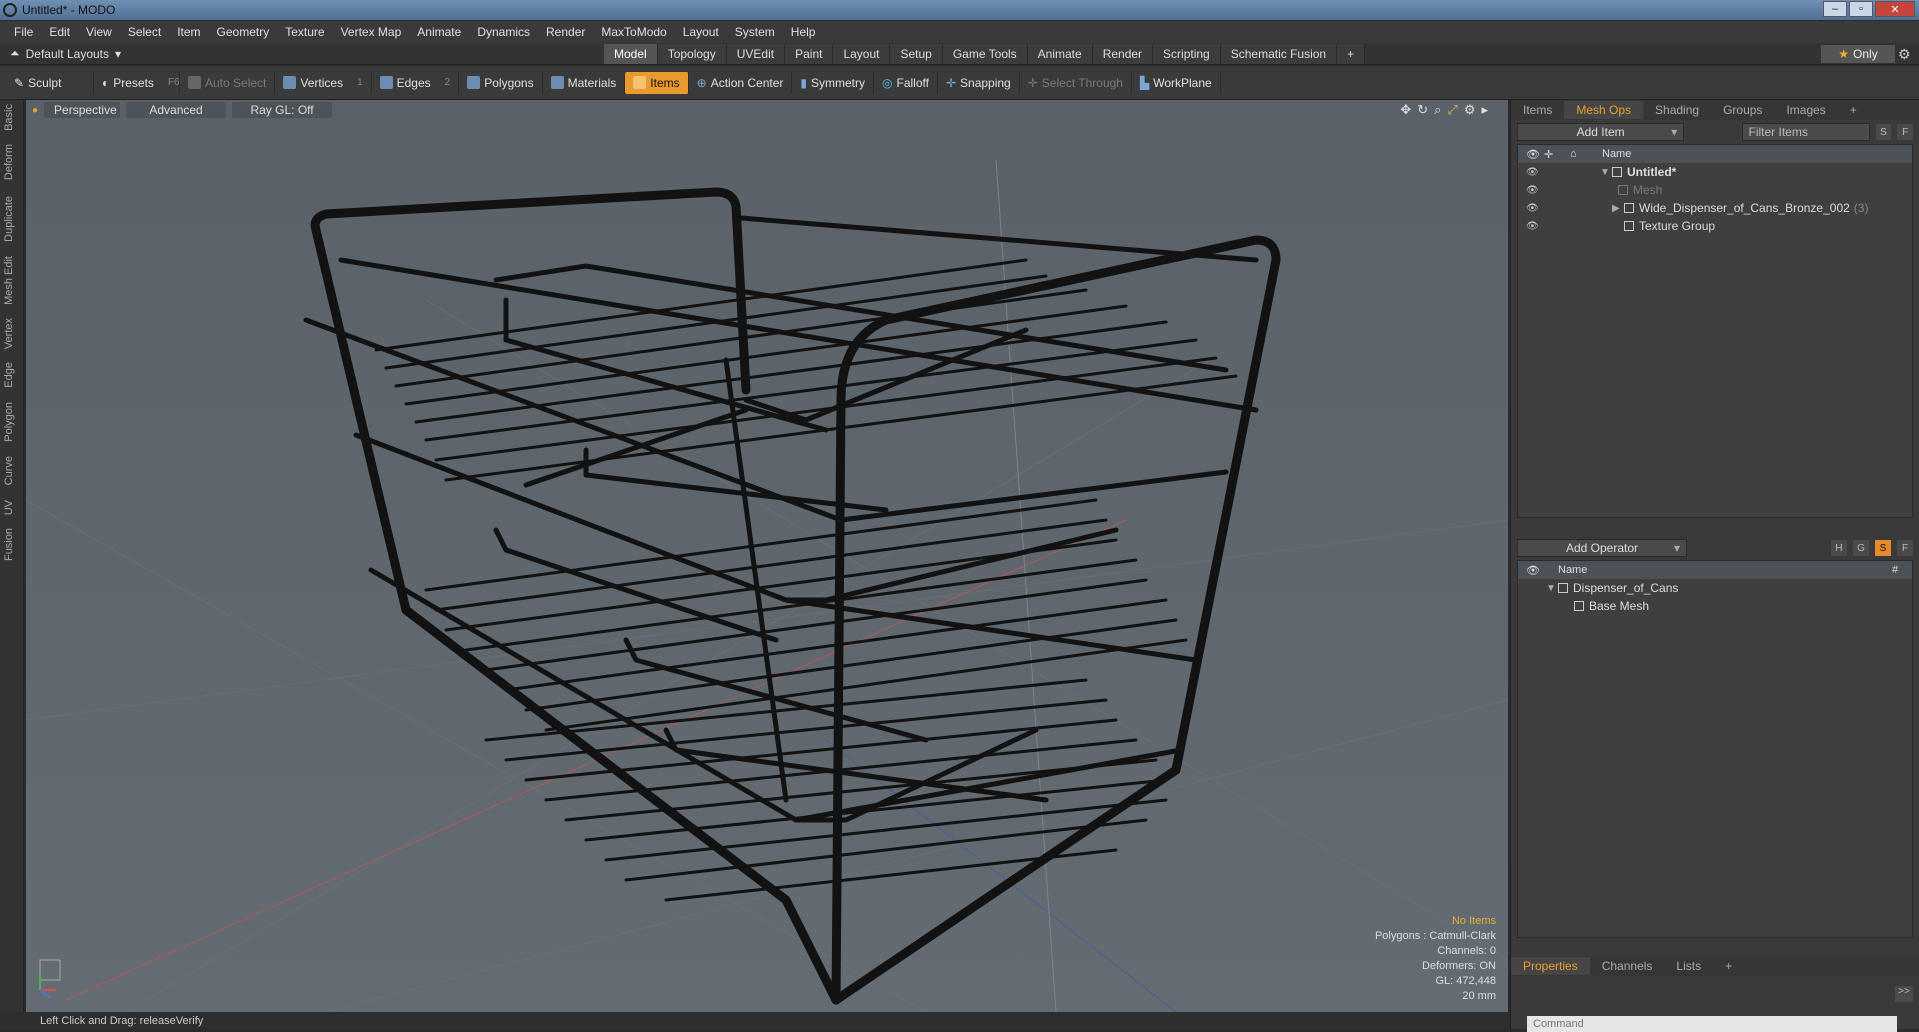 The width and height of the screenshot is (1919, 1032). What do you see at coordinates (282, 110) in the screenshot?
I see `raygl-button: Ray GL: Off` at bounding box center [282, 110].